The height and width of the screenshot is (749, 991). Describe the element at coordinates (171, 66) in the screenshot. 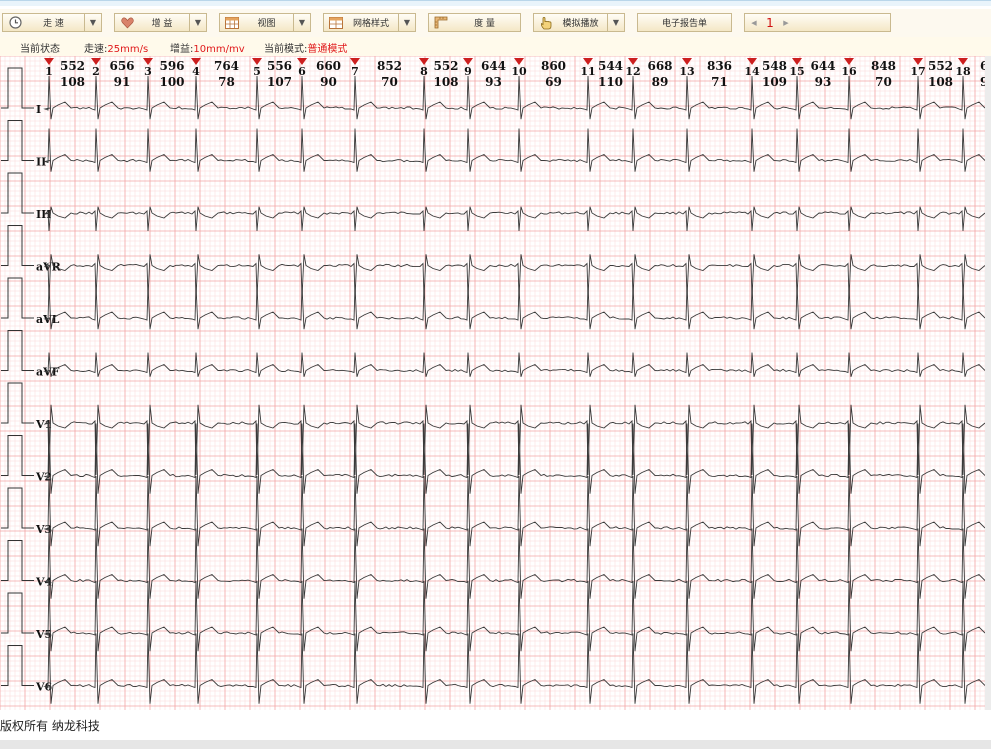

I see `rr-interval-label: 596` at that location.